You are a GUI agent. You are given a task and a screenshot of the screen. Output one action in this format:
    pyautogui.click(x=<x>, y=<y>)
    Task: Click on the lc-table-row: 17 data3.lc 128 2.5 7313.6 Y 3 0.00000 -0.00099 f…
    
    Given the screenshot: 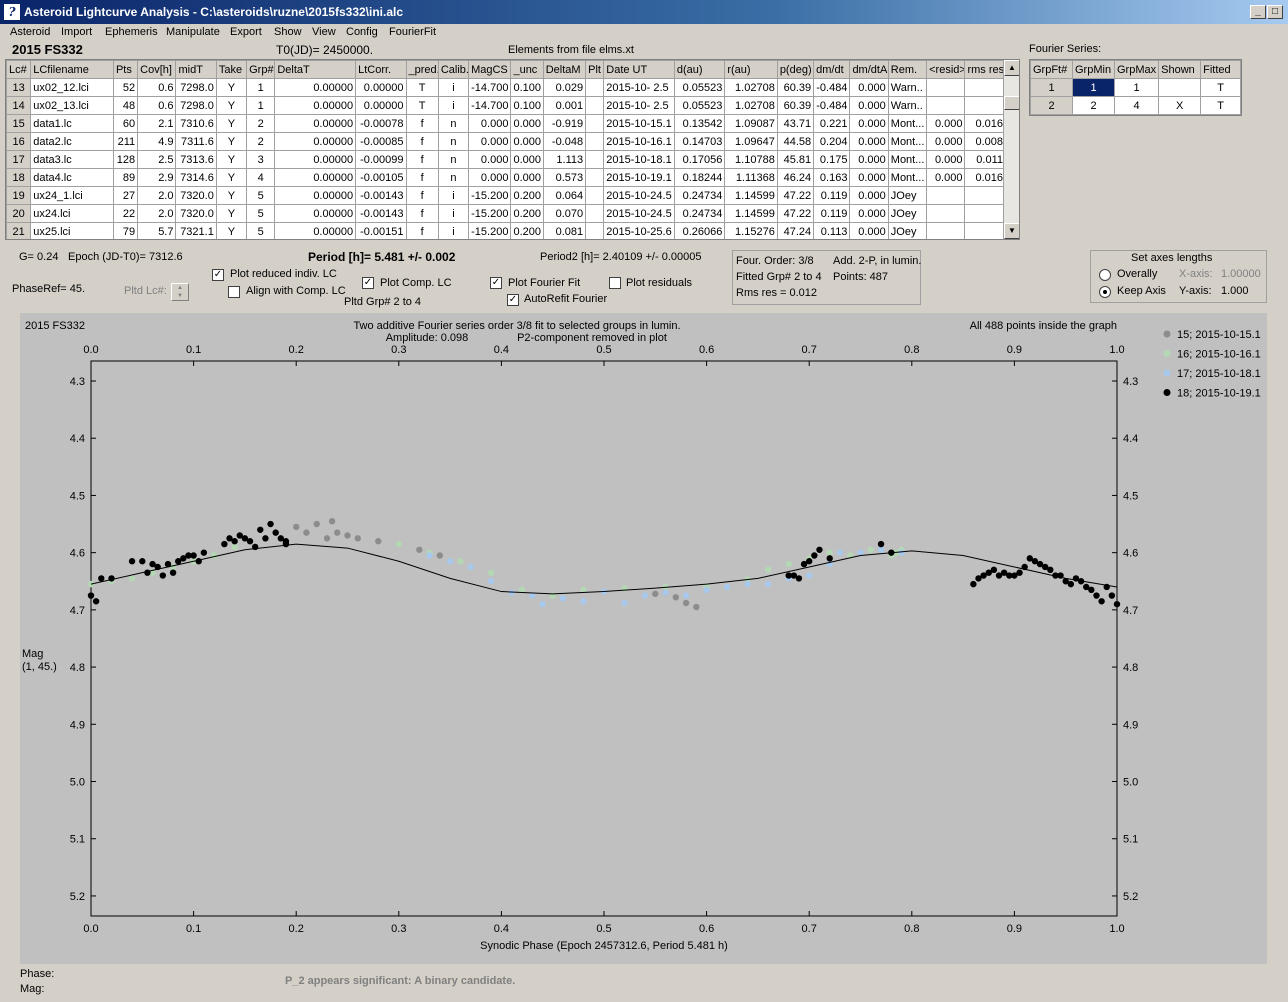 What is the action you would take?
    pyautogui.click(x=506, y=159)
    